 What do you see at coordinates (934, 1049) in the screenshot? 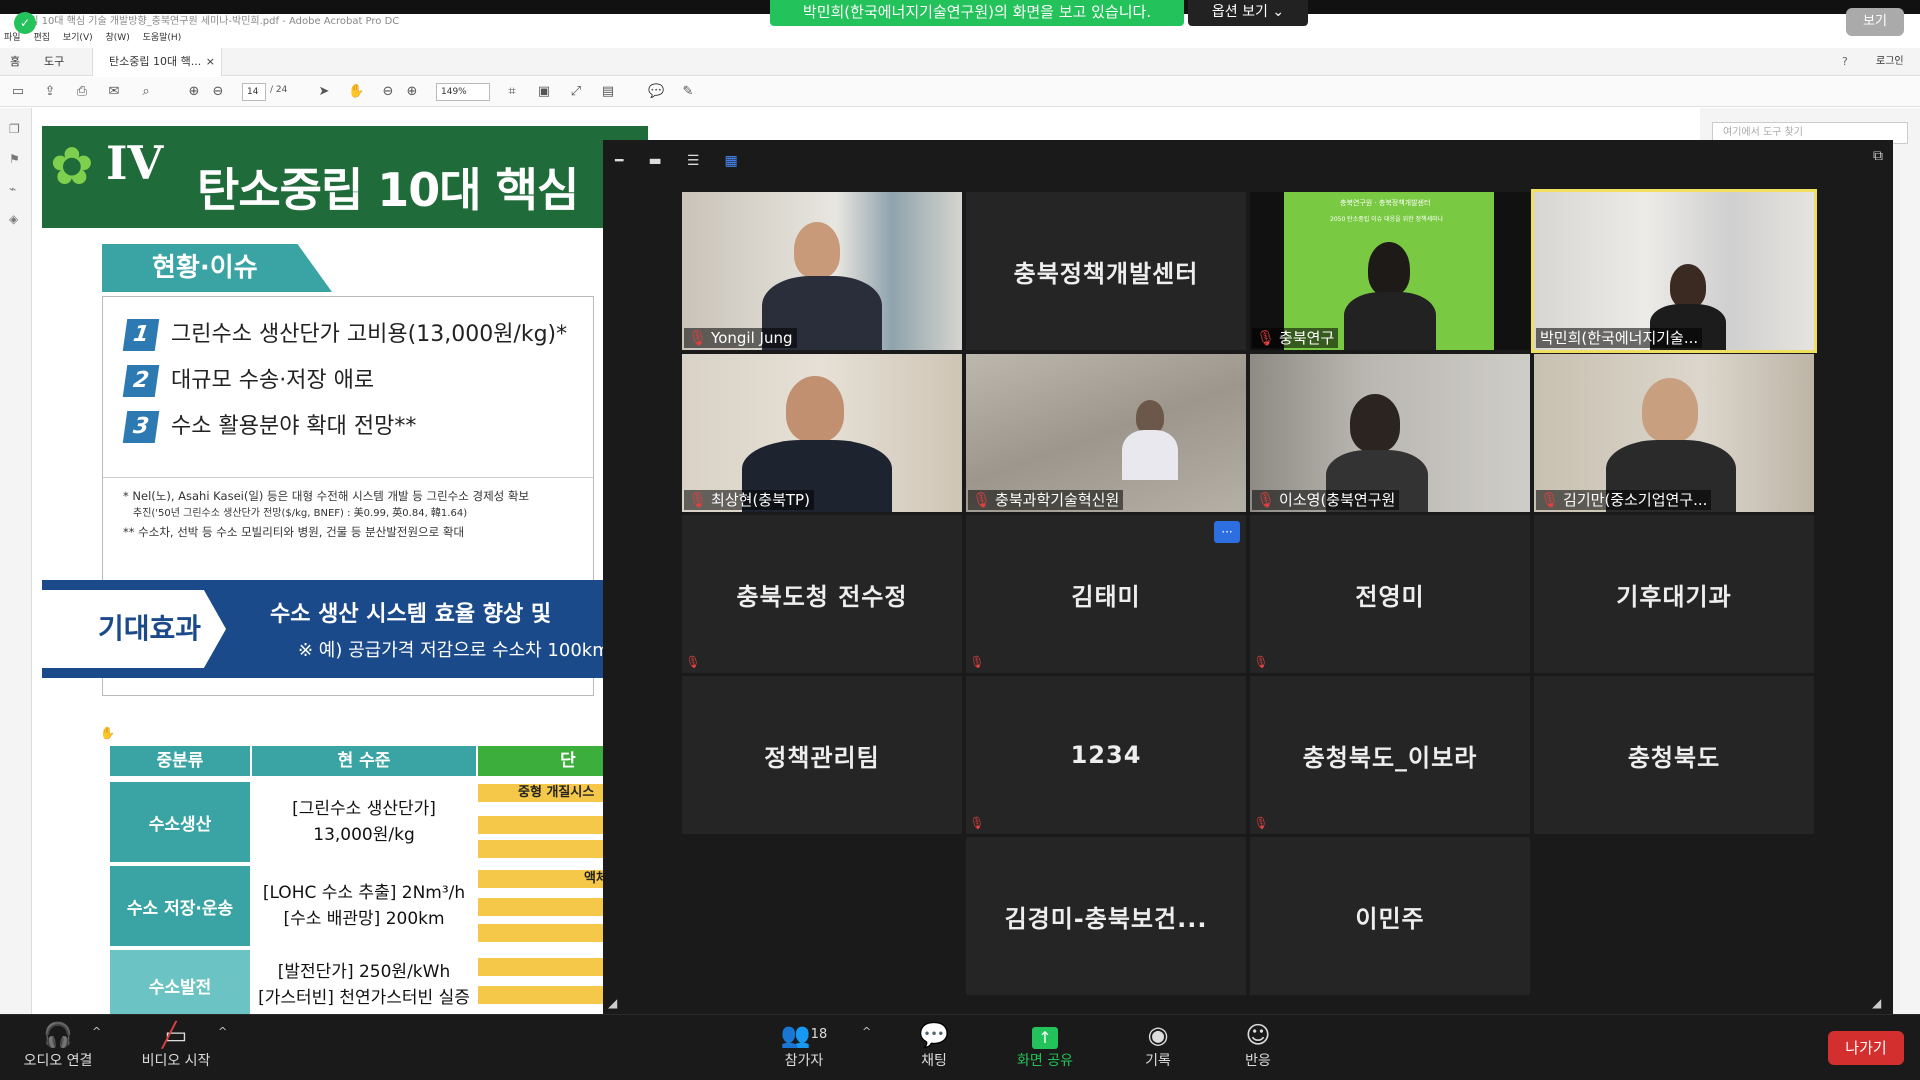
I see `chat-button: 💬 채팅` at bounding box center [934, 1049].